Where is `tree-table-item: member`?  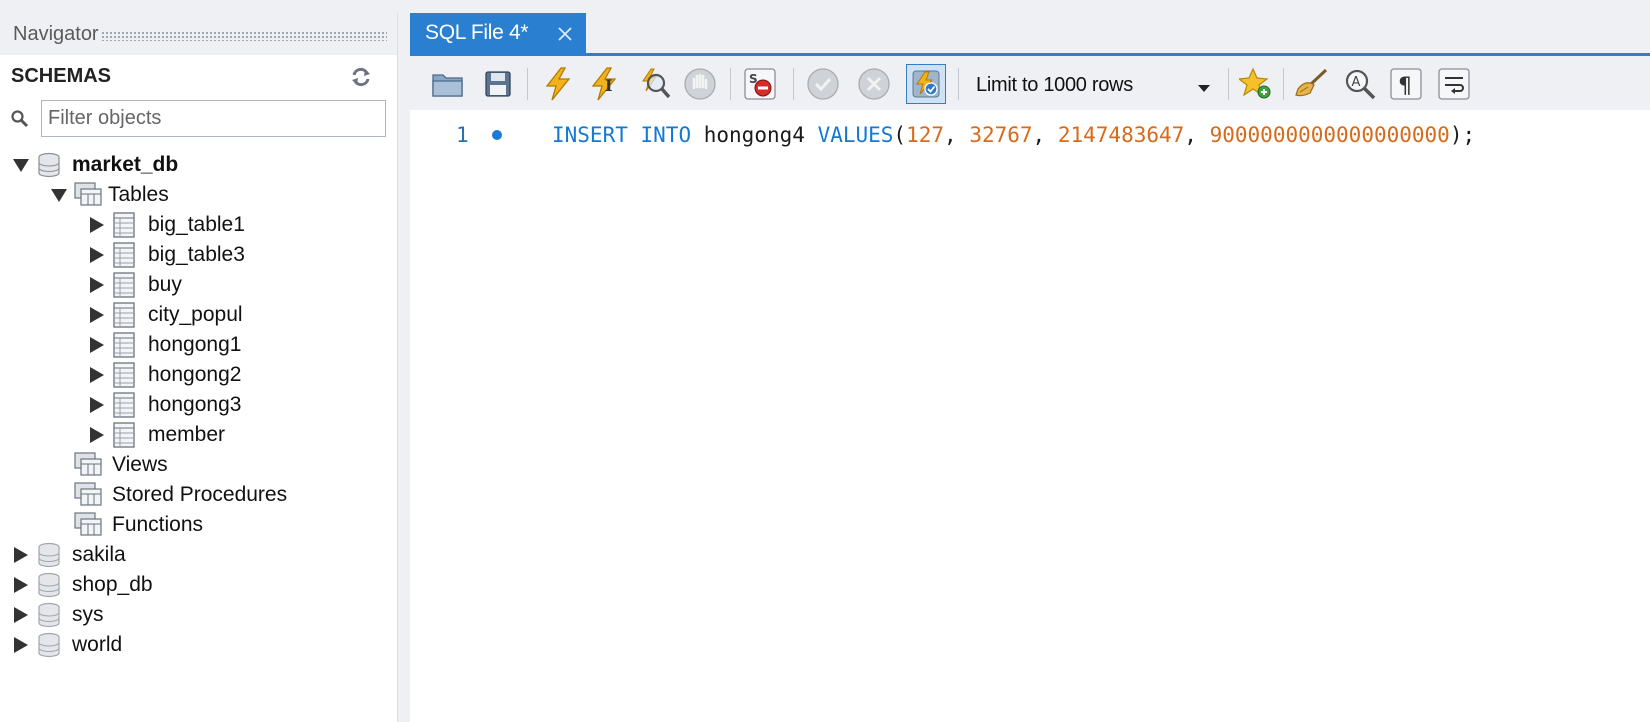 tree-table-item: member is located at coordinates (156, 435).